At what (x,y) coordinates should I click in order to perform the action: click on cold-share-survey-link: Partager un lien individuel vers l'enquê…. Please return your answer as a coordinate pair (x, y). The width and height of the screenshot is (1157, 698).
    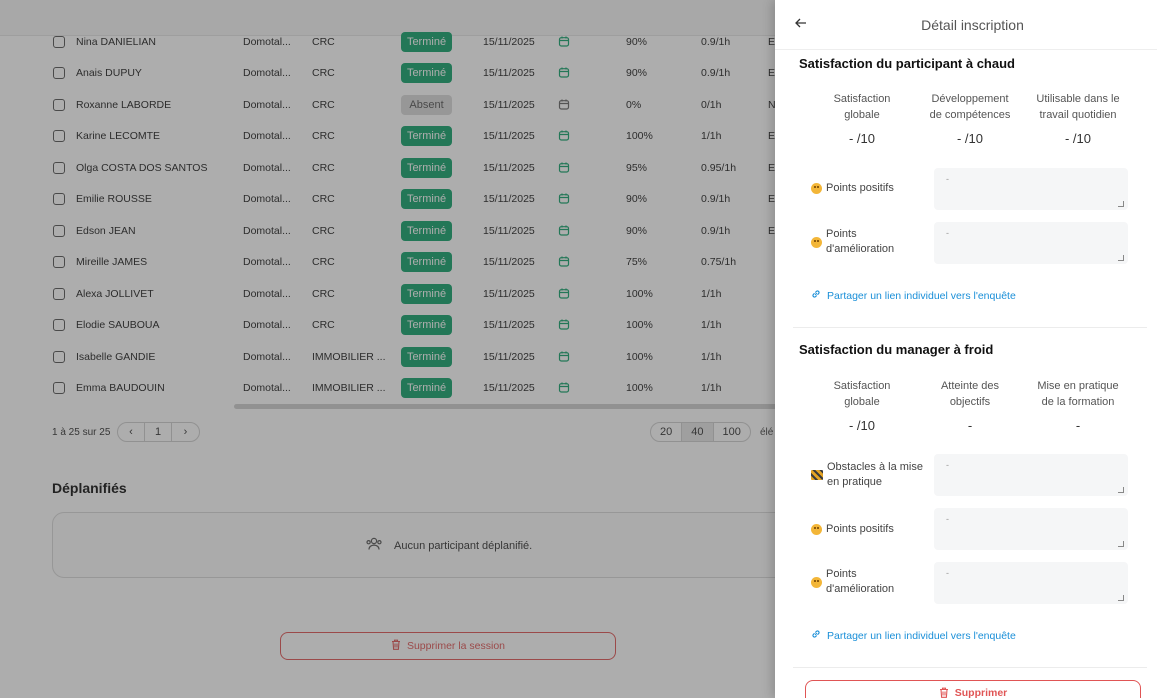
    Looking at the image, I should click on (913, 635).